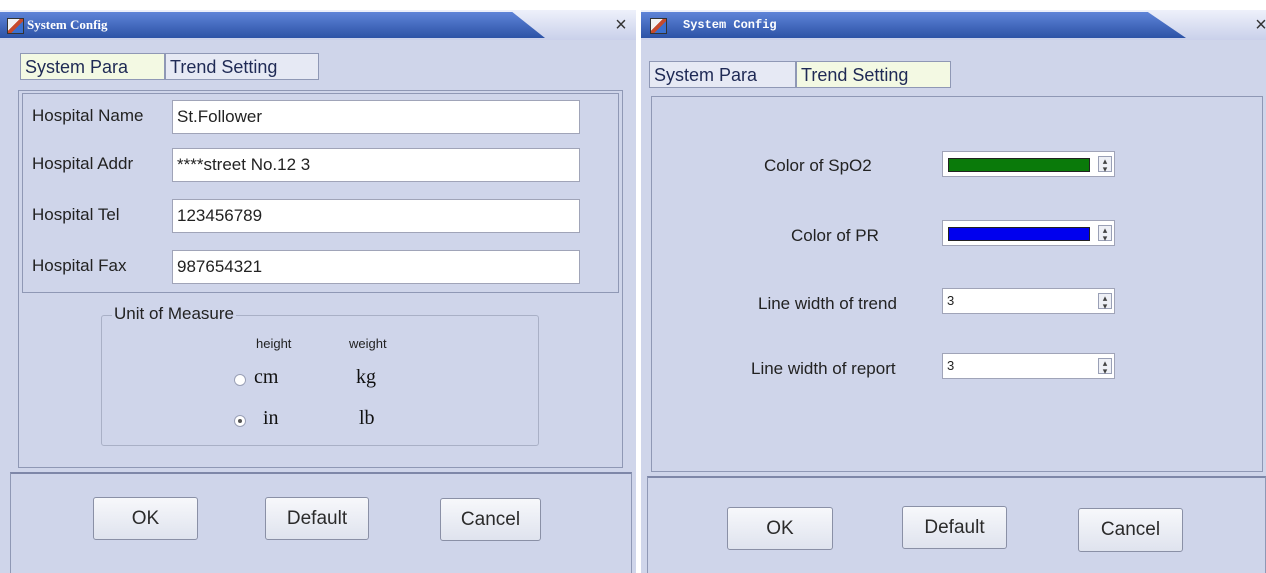 The height and width of the screenshot is (573, 1266). I want to click on spo2-color-label: Color of SpO2, so click(818, 165).